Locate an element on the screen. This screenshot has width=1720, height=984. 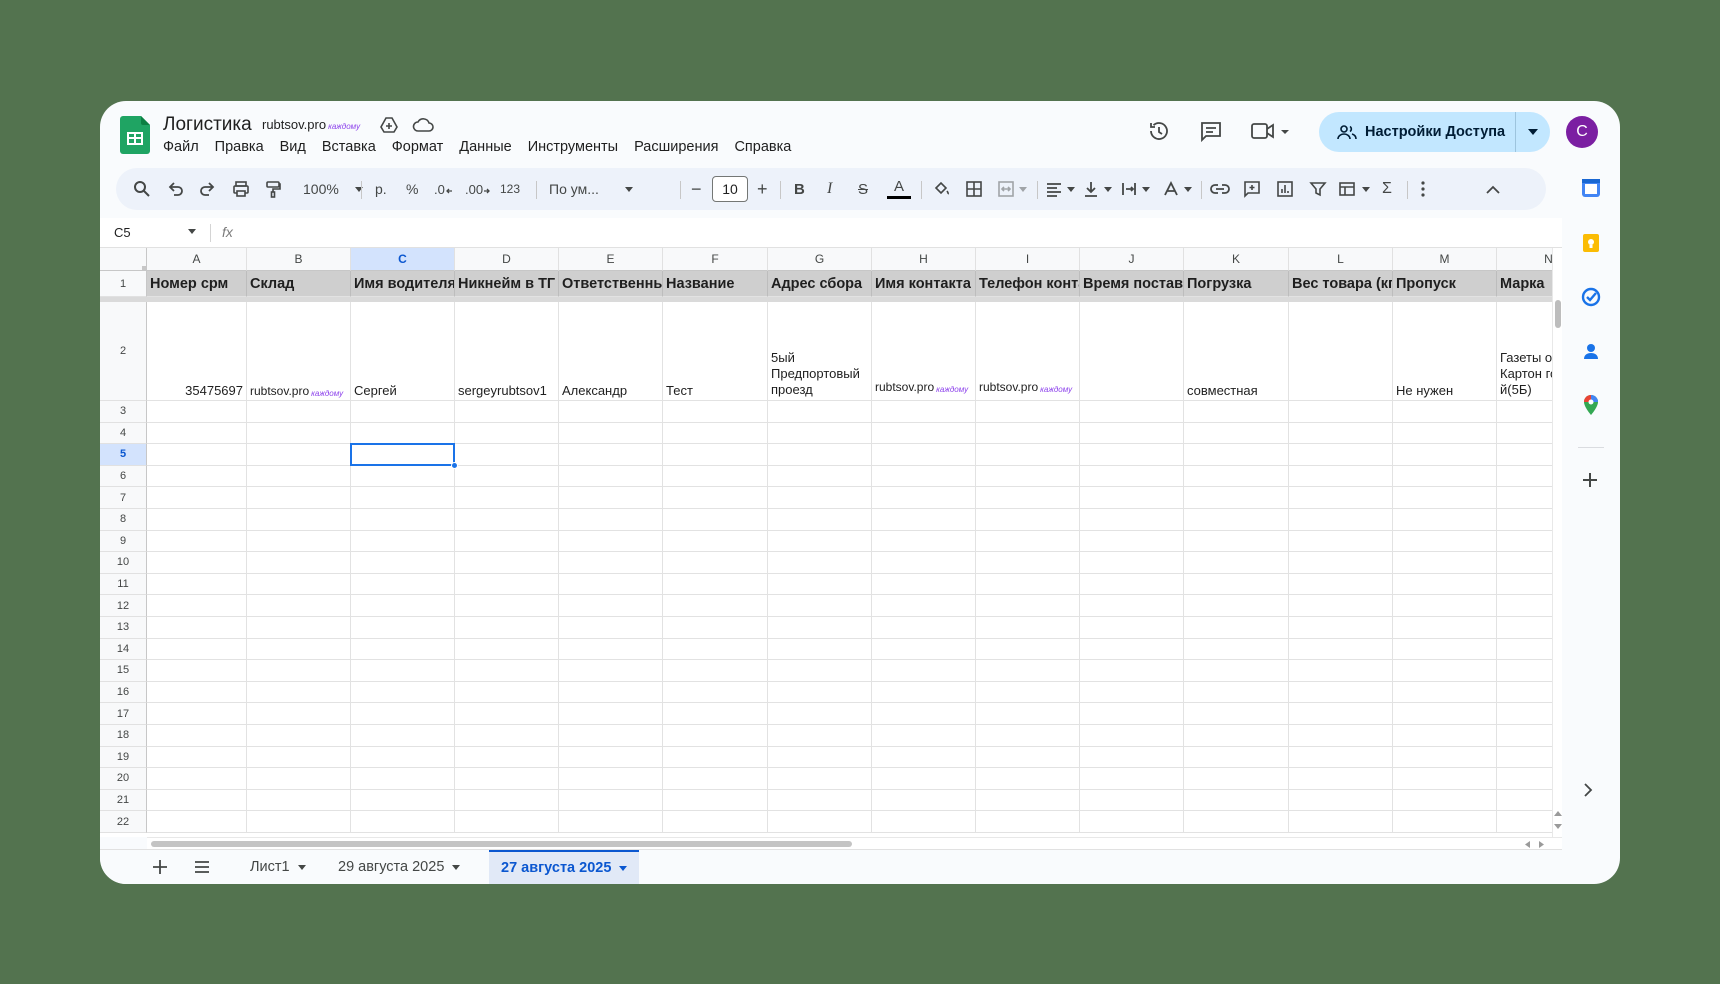
cell-c7 is located at coordinates (403, 498).